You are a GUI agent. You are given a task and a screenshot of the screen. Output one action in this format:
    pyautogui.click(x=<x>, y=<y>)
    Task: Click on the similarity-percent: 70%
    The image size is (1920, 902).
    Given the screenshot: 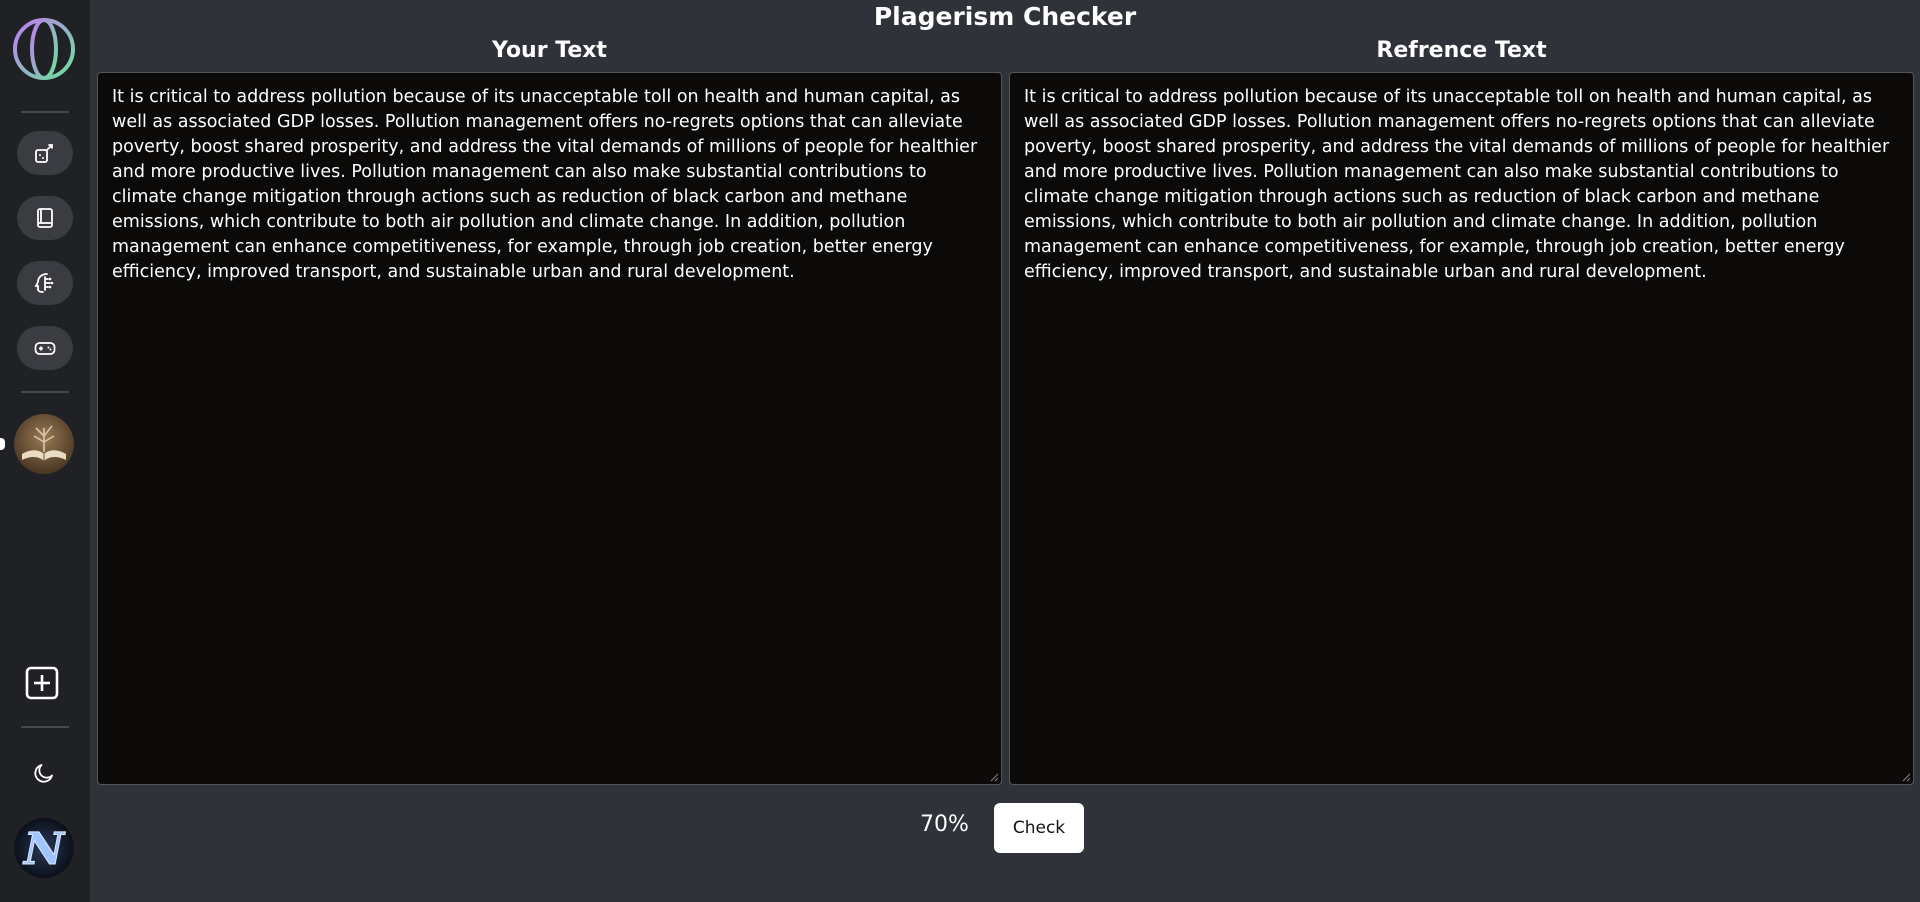 What is the action you would take?
    pyautogui.click(x=944, y=824)
    